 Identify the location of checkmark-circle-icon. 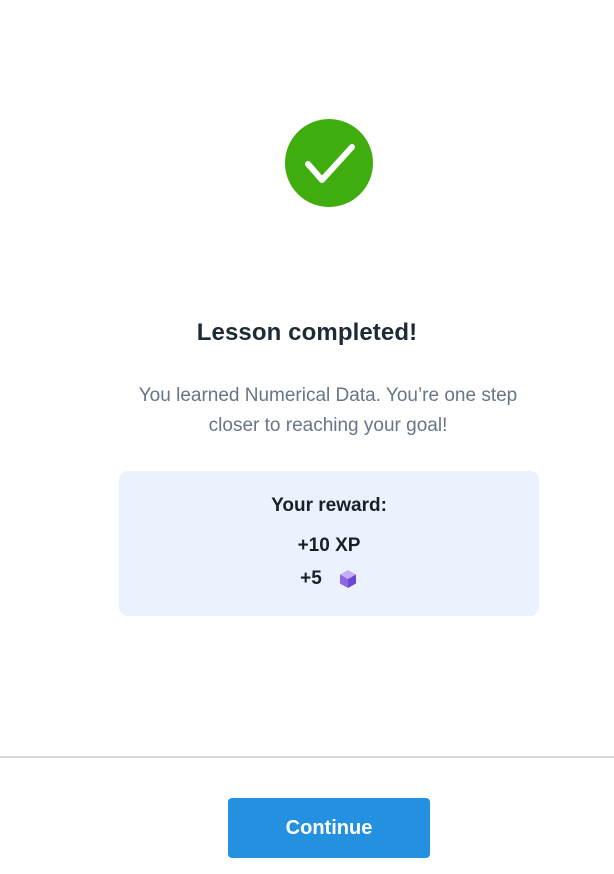
(329, 163).